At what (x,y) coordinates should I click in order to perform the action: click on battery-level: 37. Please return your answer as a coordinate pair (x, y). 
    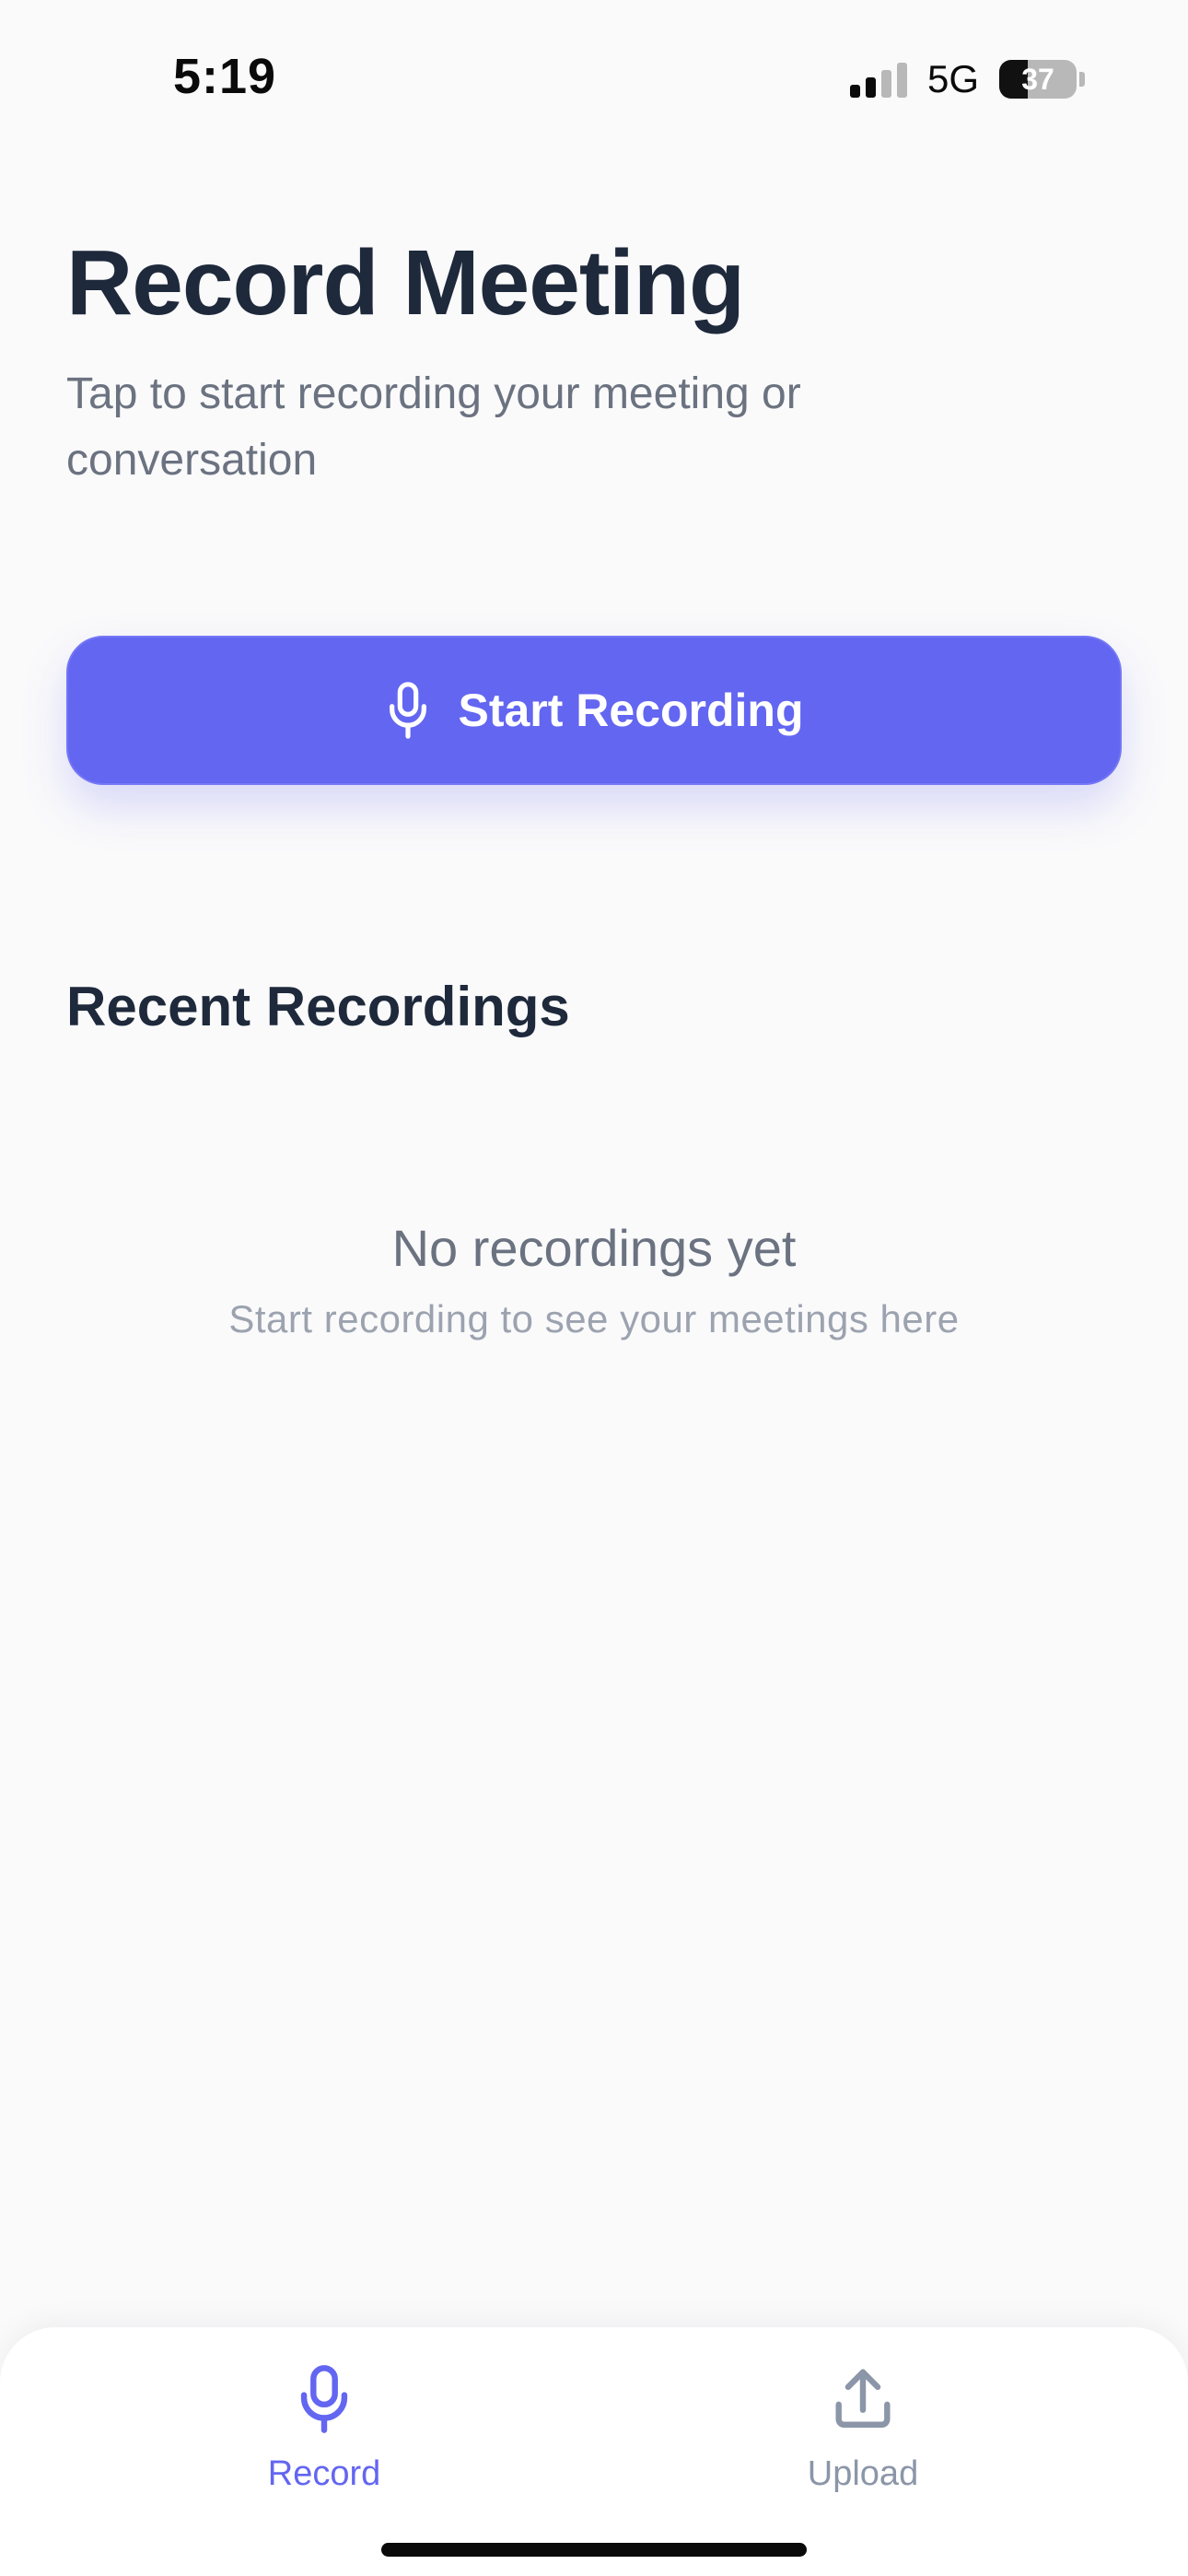
    Looking at the image, I should click on (1037, 79).